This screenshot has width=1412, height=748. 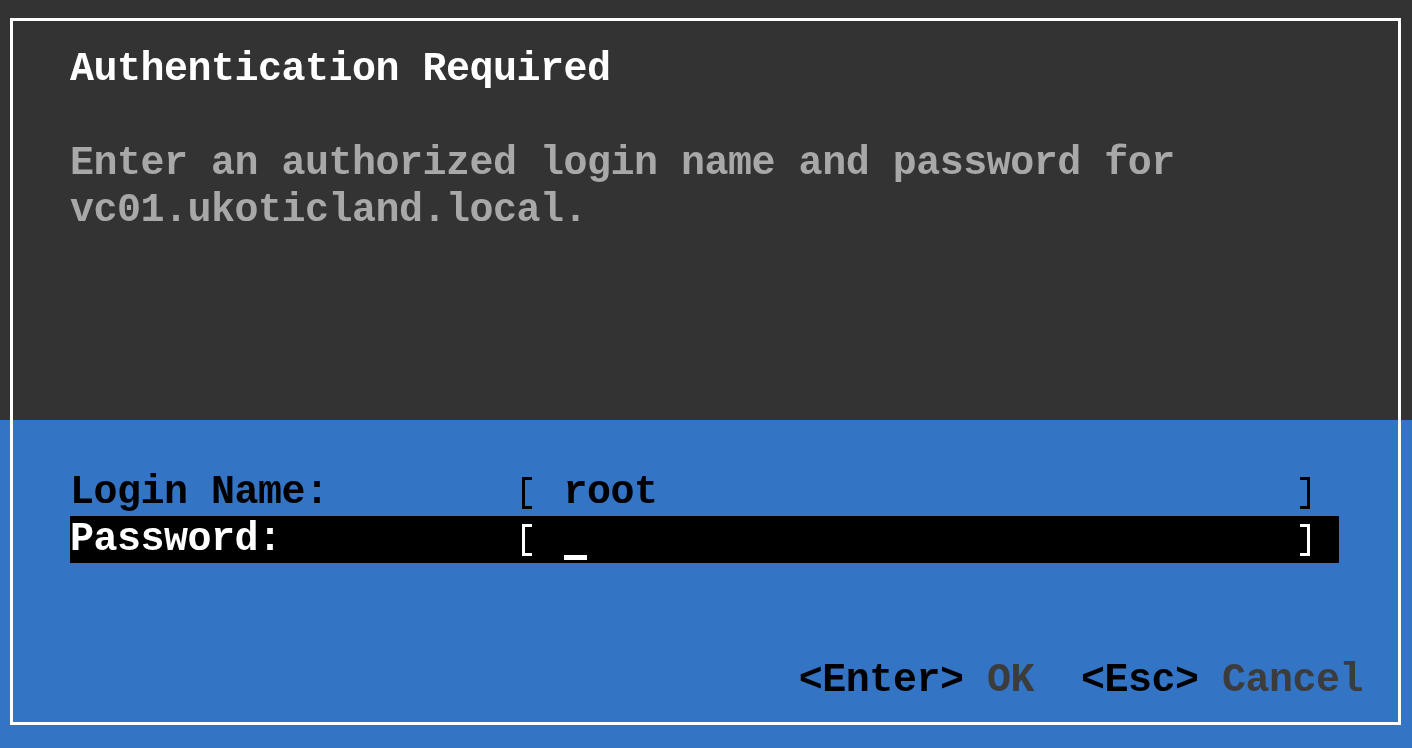 I want to click on cursor-icon, so click(x=575, y=557).